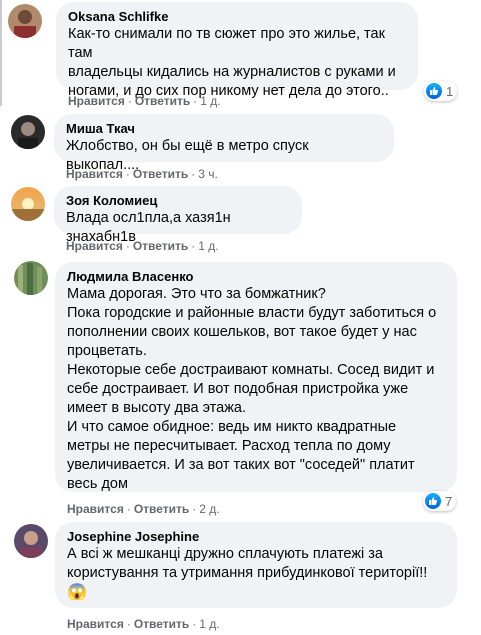 The image size is (481, 635). Describe the element at coordinates (77, 592) in the screenshot. I see `shocked-emoji-icon: 😱` at that location.